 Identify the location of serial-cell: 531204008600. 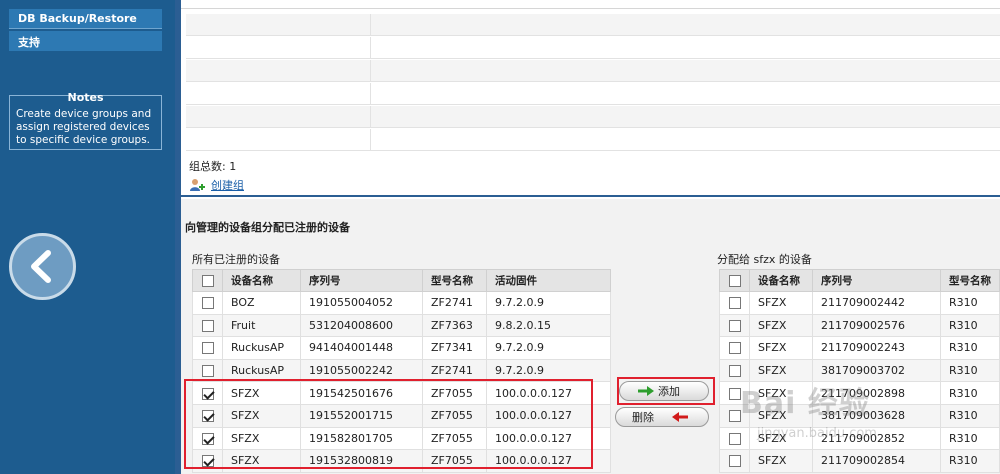
(361, 325).